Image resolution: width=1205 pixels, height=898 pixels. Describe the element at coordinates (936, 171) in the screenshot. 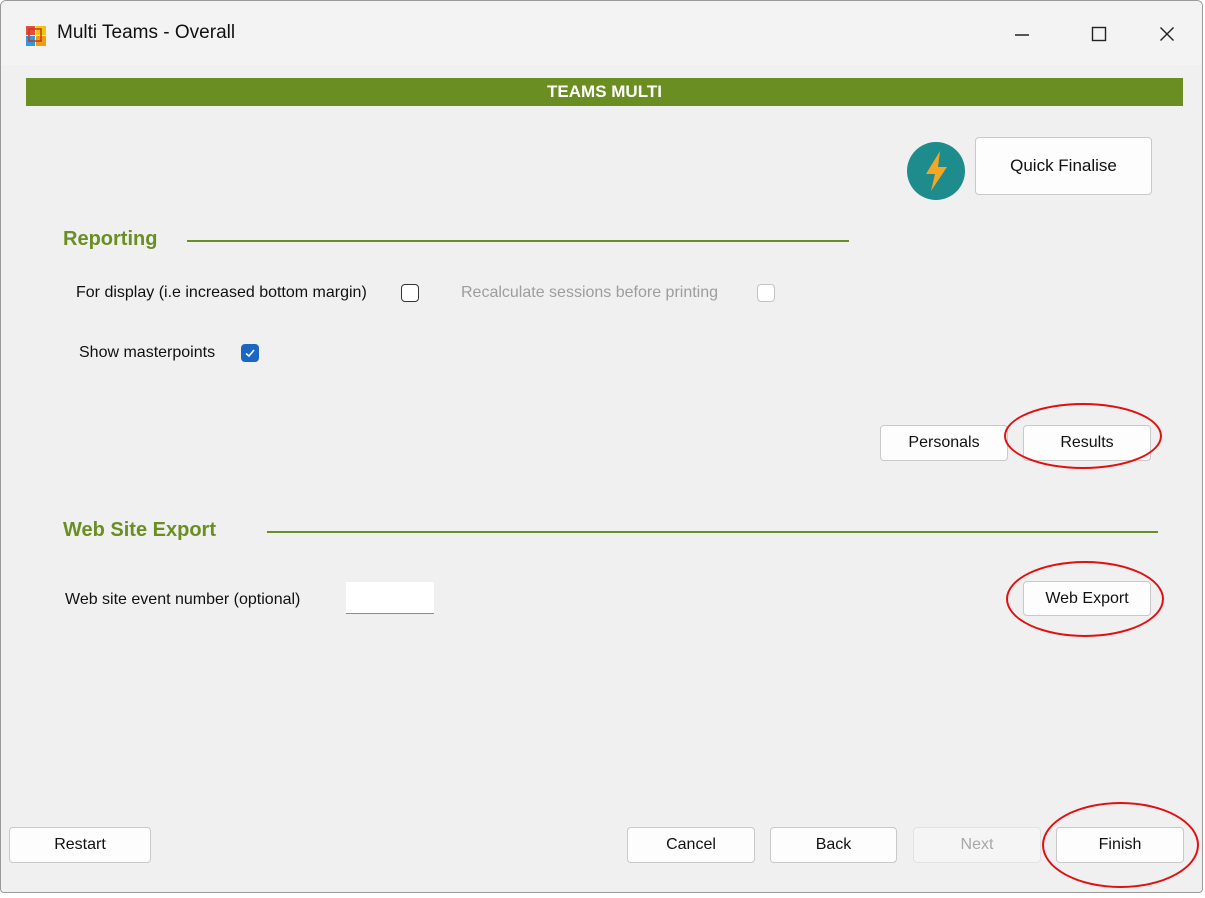

I see `lightning-bolt-icon` at that location.